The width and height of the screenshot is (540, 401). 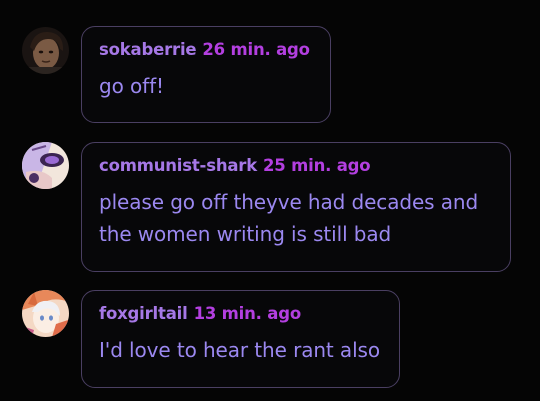 I want to click on timestamp: 13 min. ago, so click(x=248, y=313).